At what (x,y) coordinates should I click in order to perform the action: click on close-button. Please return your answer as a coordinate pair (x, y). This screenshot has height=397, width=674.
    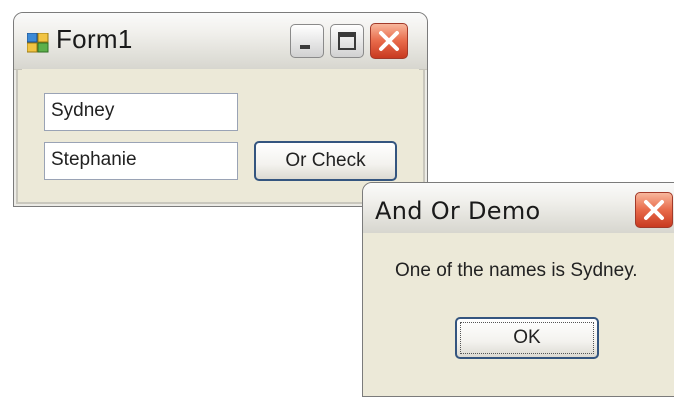
    Looking at the image, I should click on (389, 41).